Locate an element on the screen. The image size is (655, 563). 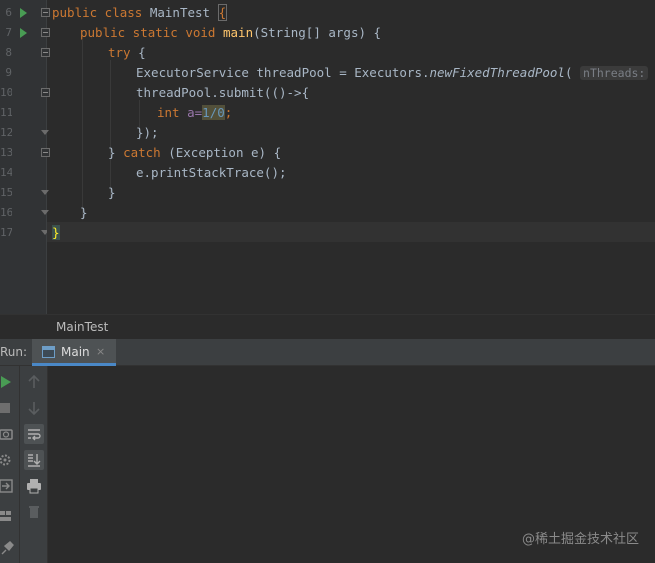
parameter-hint: nThreads: is located at coordinates (614, 73).